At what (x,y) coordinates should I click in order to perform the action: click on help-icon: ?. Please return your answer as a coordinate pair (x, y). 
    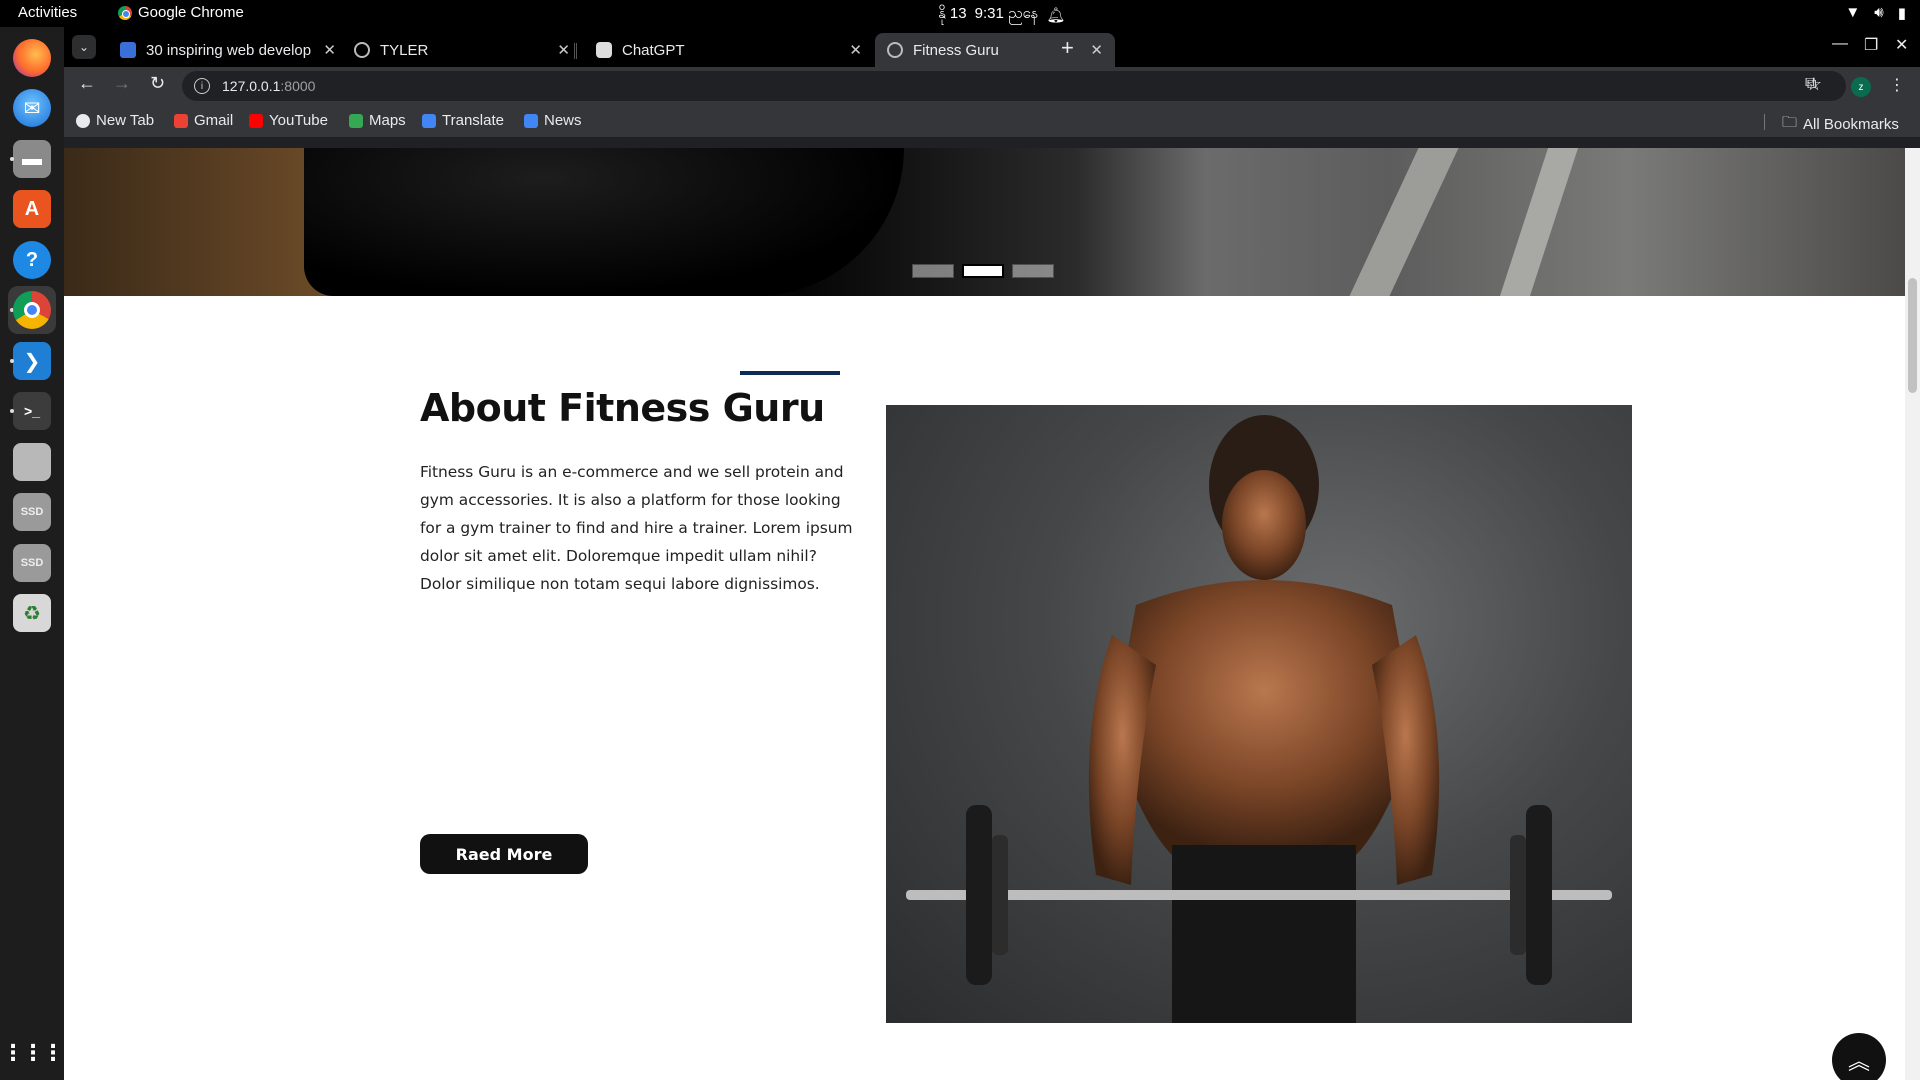
    Looking at the image, I should click on (32, 260).